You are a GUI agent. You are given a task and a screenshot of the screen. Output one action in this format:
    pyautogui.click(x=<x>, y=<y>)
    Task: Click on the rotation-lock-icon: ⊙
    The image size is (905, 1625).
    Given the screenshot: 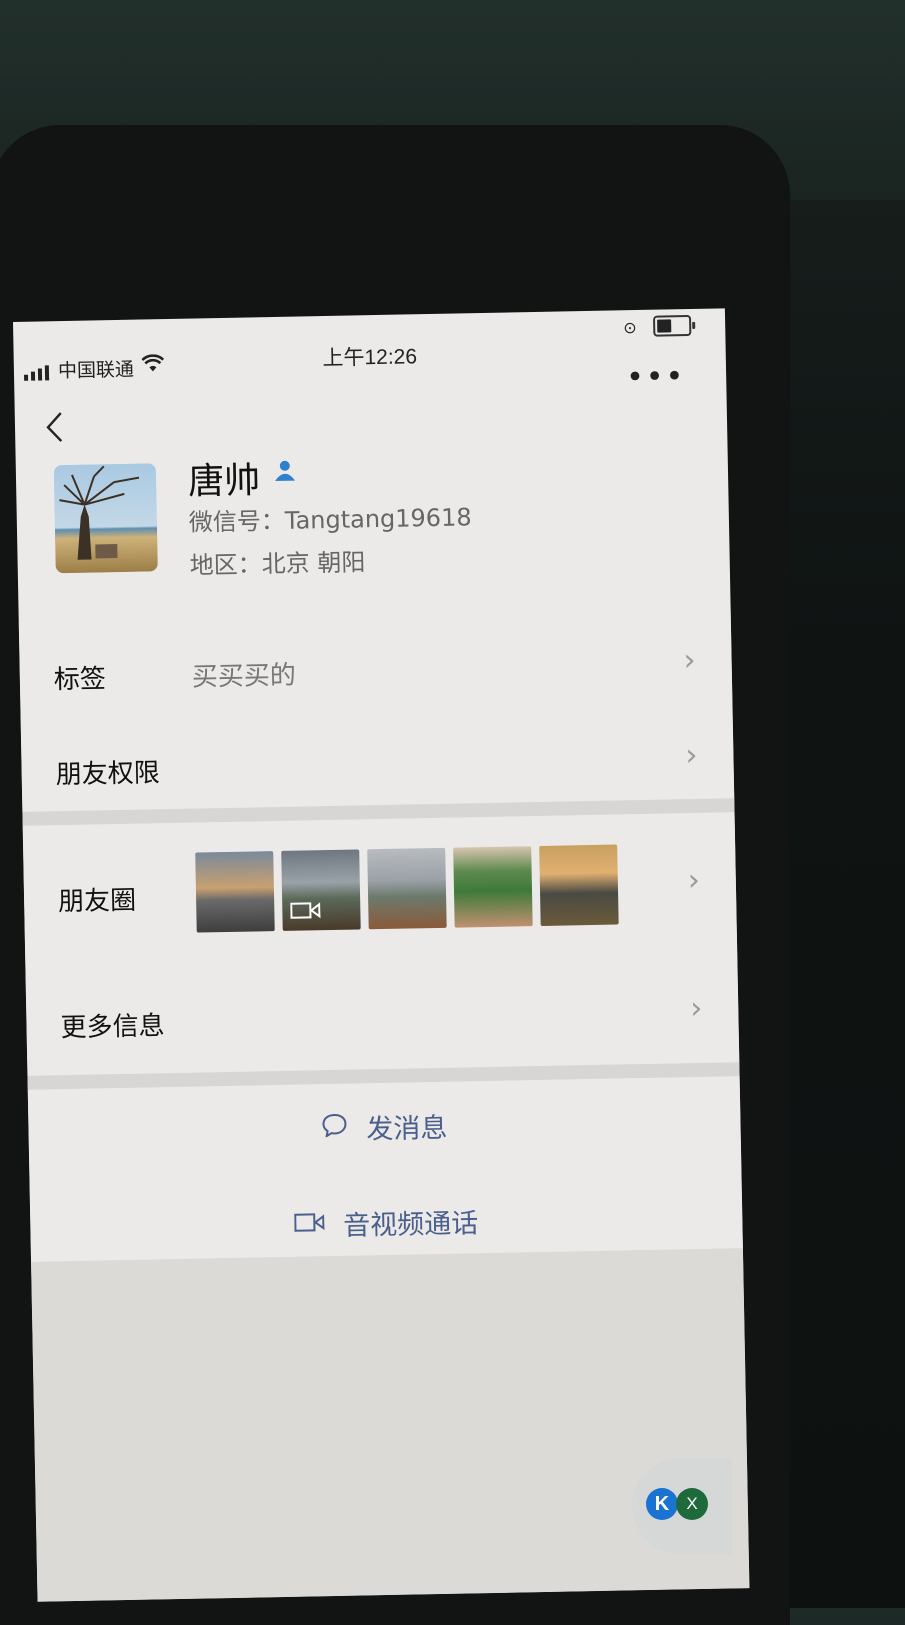 What is the action you would take?
    pyautogui.click(x=630, y=328)
    